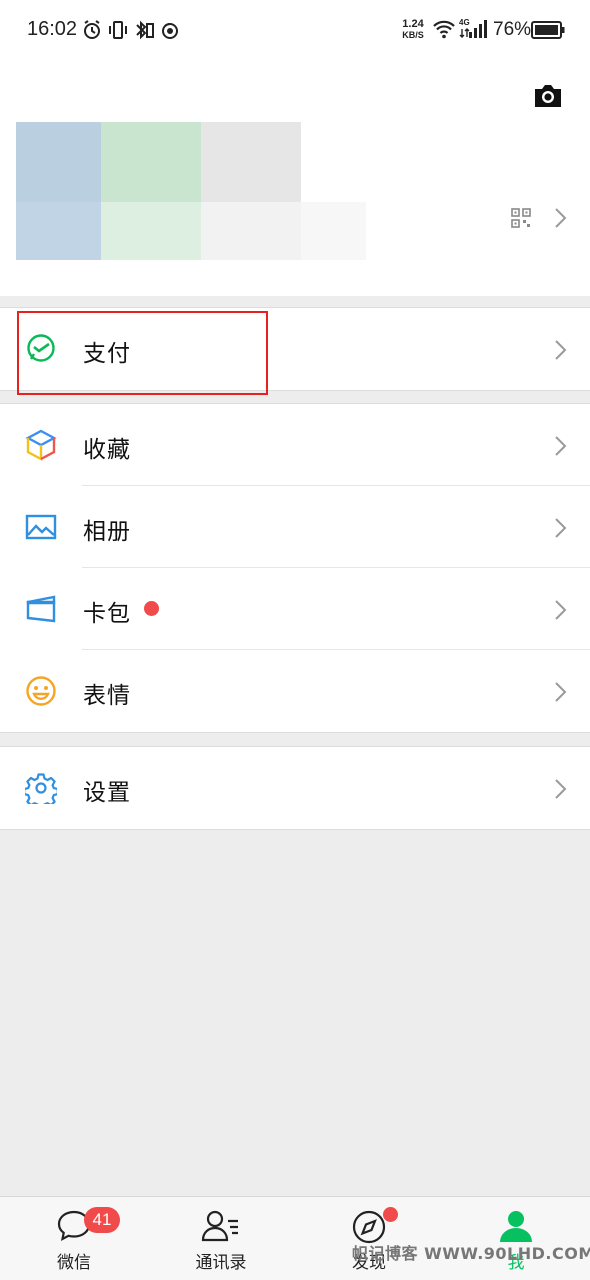  I want to click on qr-code-icon, so click(521, 218).